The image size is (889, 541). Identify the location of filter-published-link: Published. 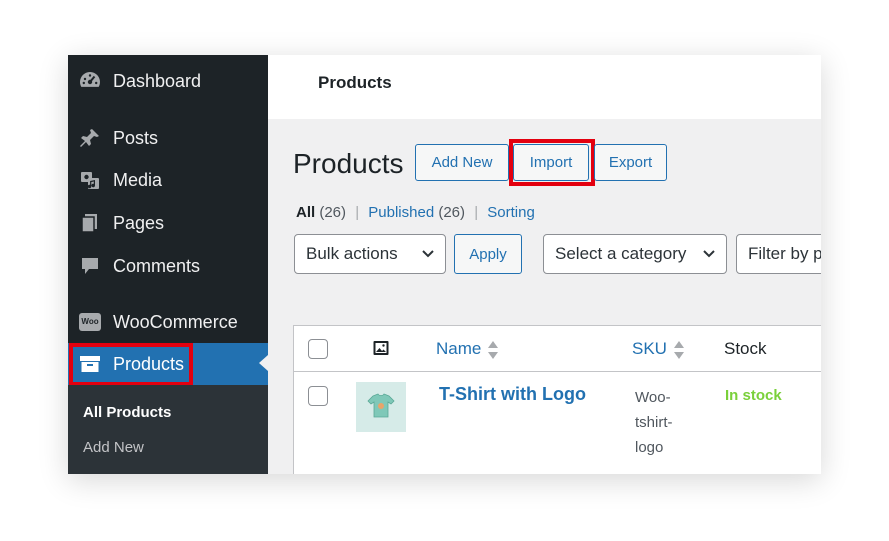
(401, 212).